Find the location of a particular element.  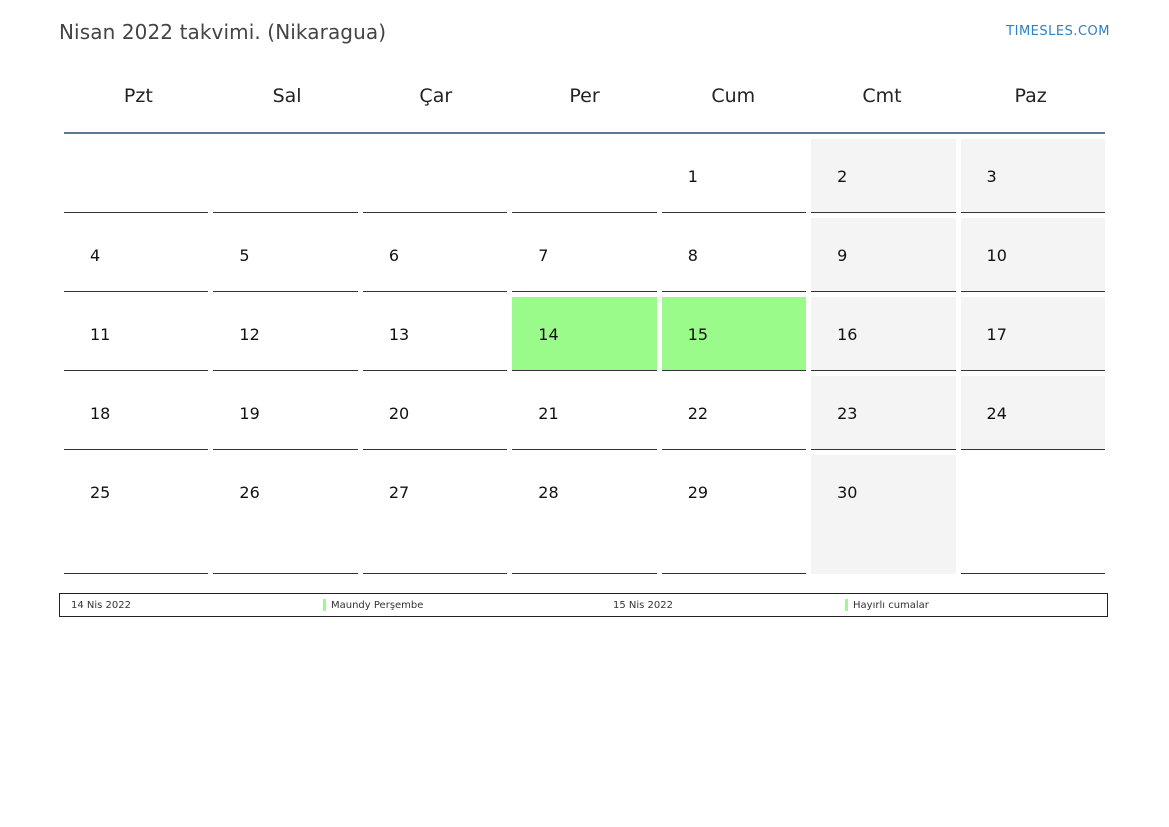

day-number: 1 is located at coordinates (692, 176).